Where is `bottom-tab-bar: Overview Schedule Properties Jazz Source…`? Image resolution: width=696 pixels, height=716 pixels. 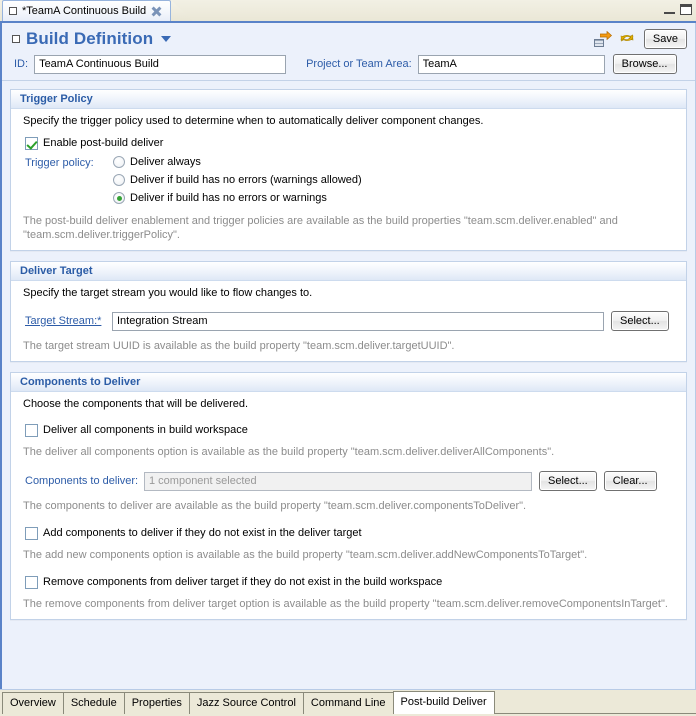 bottom-tab-bar: Overview Schedule Properties Jazz Source… is located at coordinates (348, 702).